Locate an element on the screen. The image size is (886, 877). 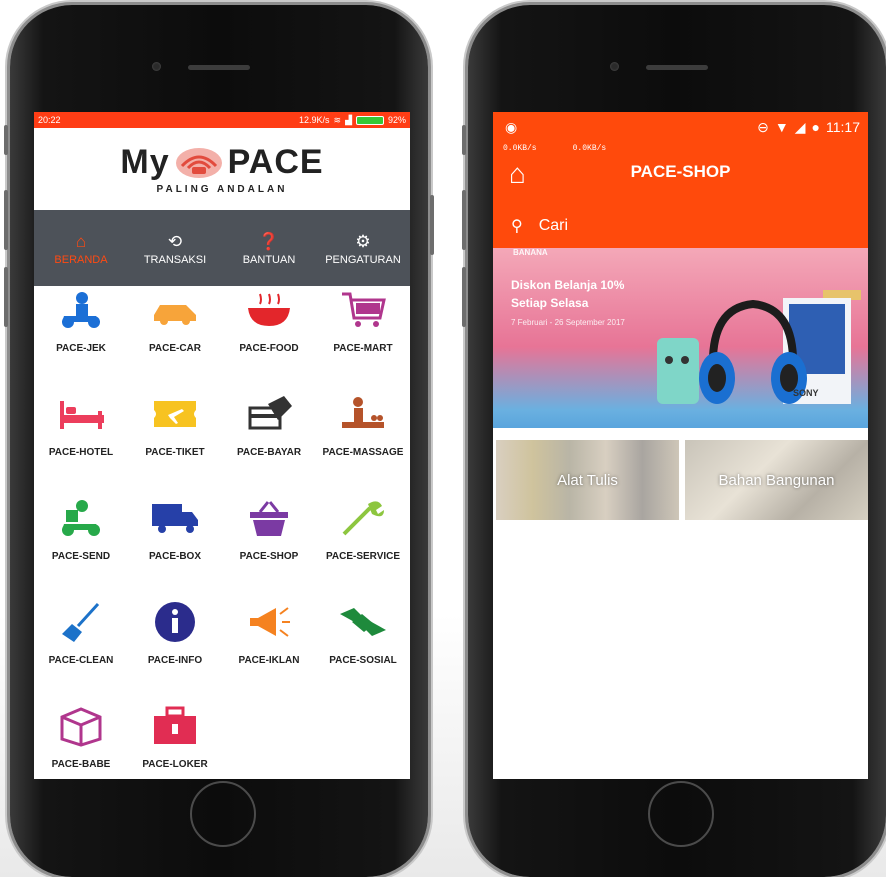
logo-text-pace: PACE is located at coordinates (275, 162).